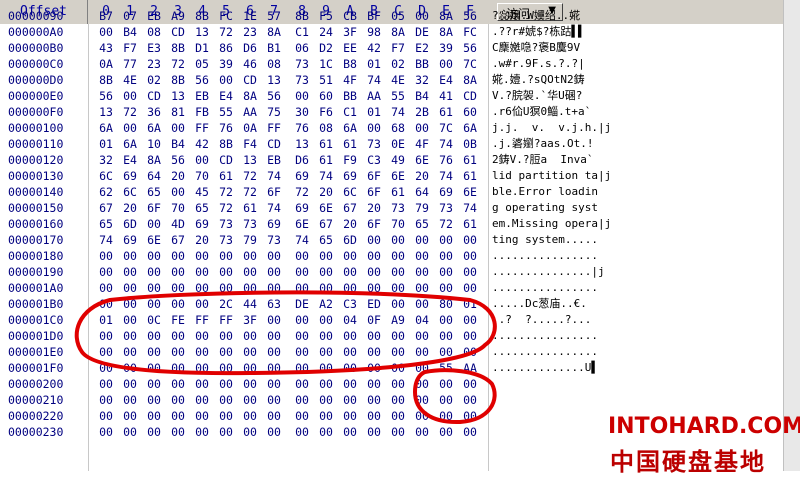 The height and width of the screenshot is (477, 800). What do you see at coordinates (285, 333) in the screenshot?
I see `annotation-circle-partition-table` at bounding box center [285, 333].